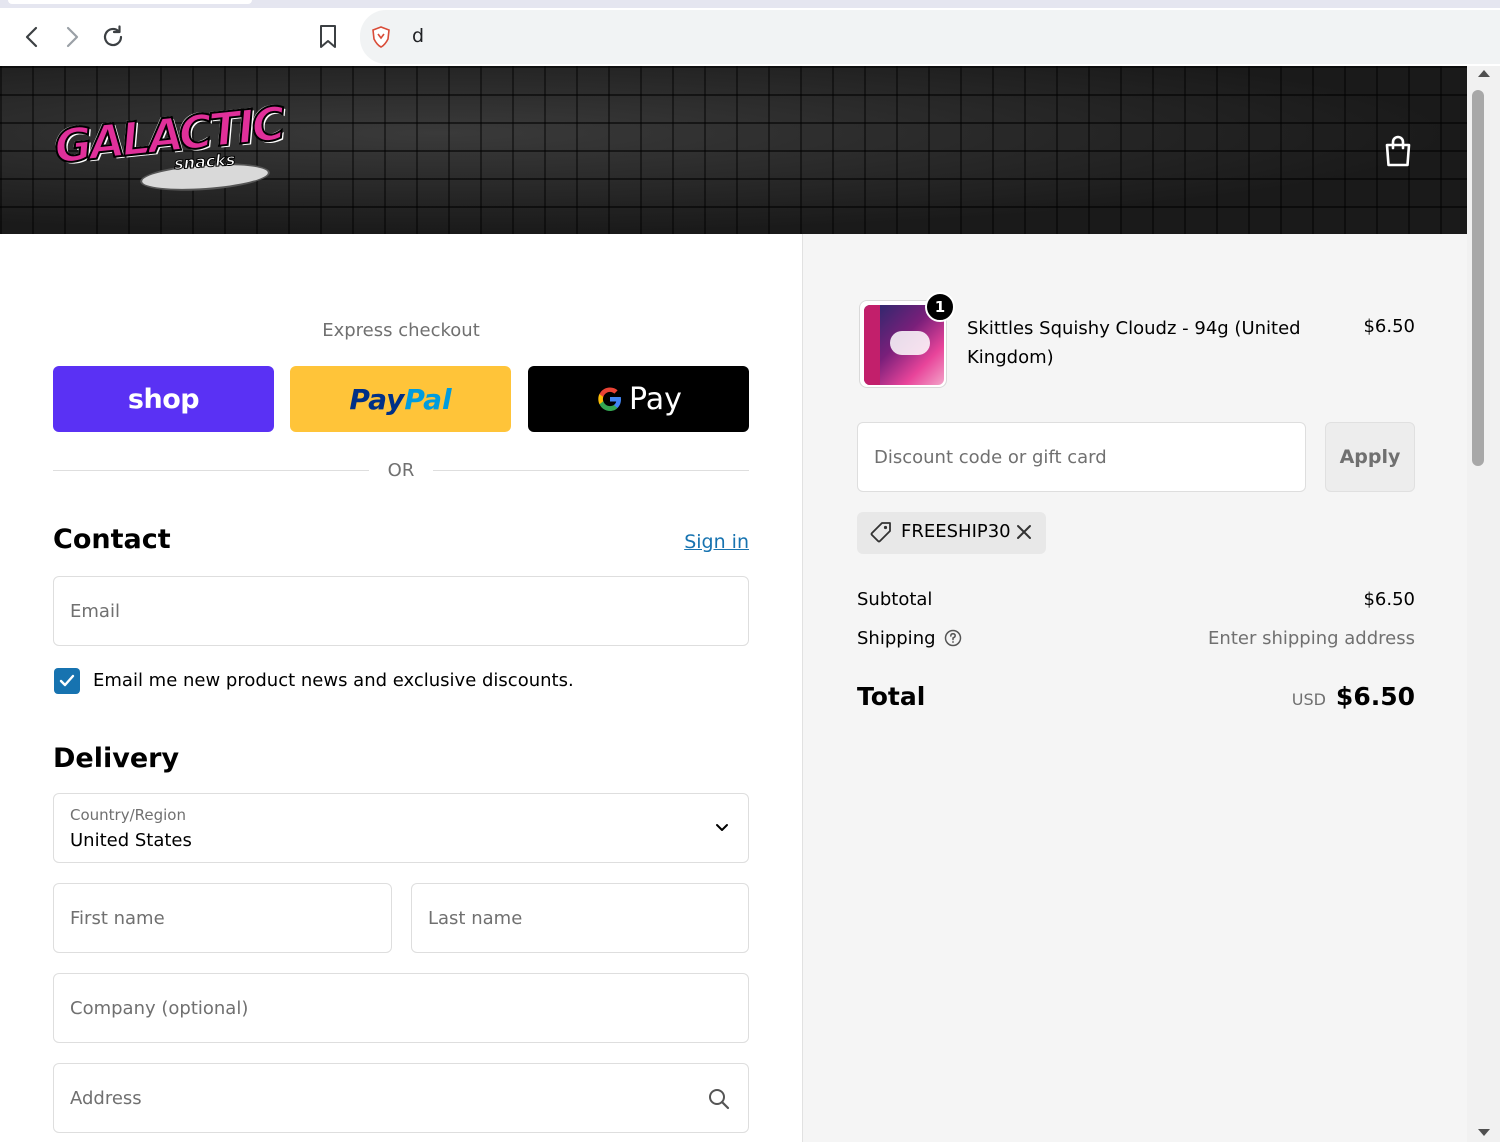 This screenshot has height=1142, width=1500. Describe the element at coordinates (401, 611) in the screenshot. I see `email-field: Email` at that location.